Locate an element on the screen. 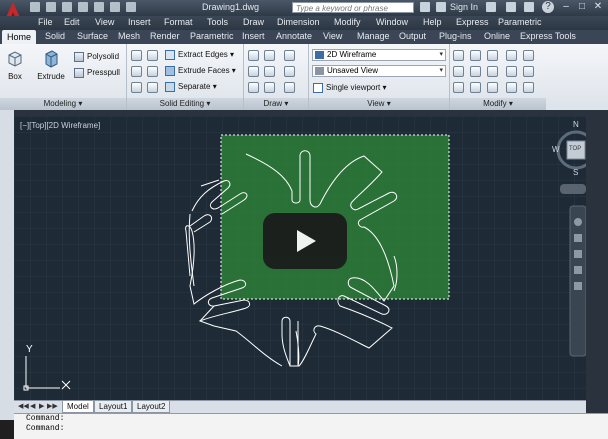 Image resolution: width=608 pixels, height=439 pixels. last-tab-icon: ▶▶ is located at coordinates (52, 406).